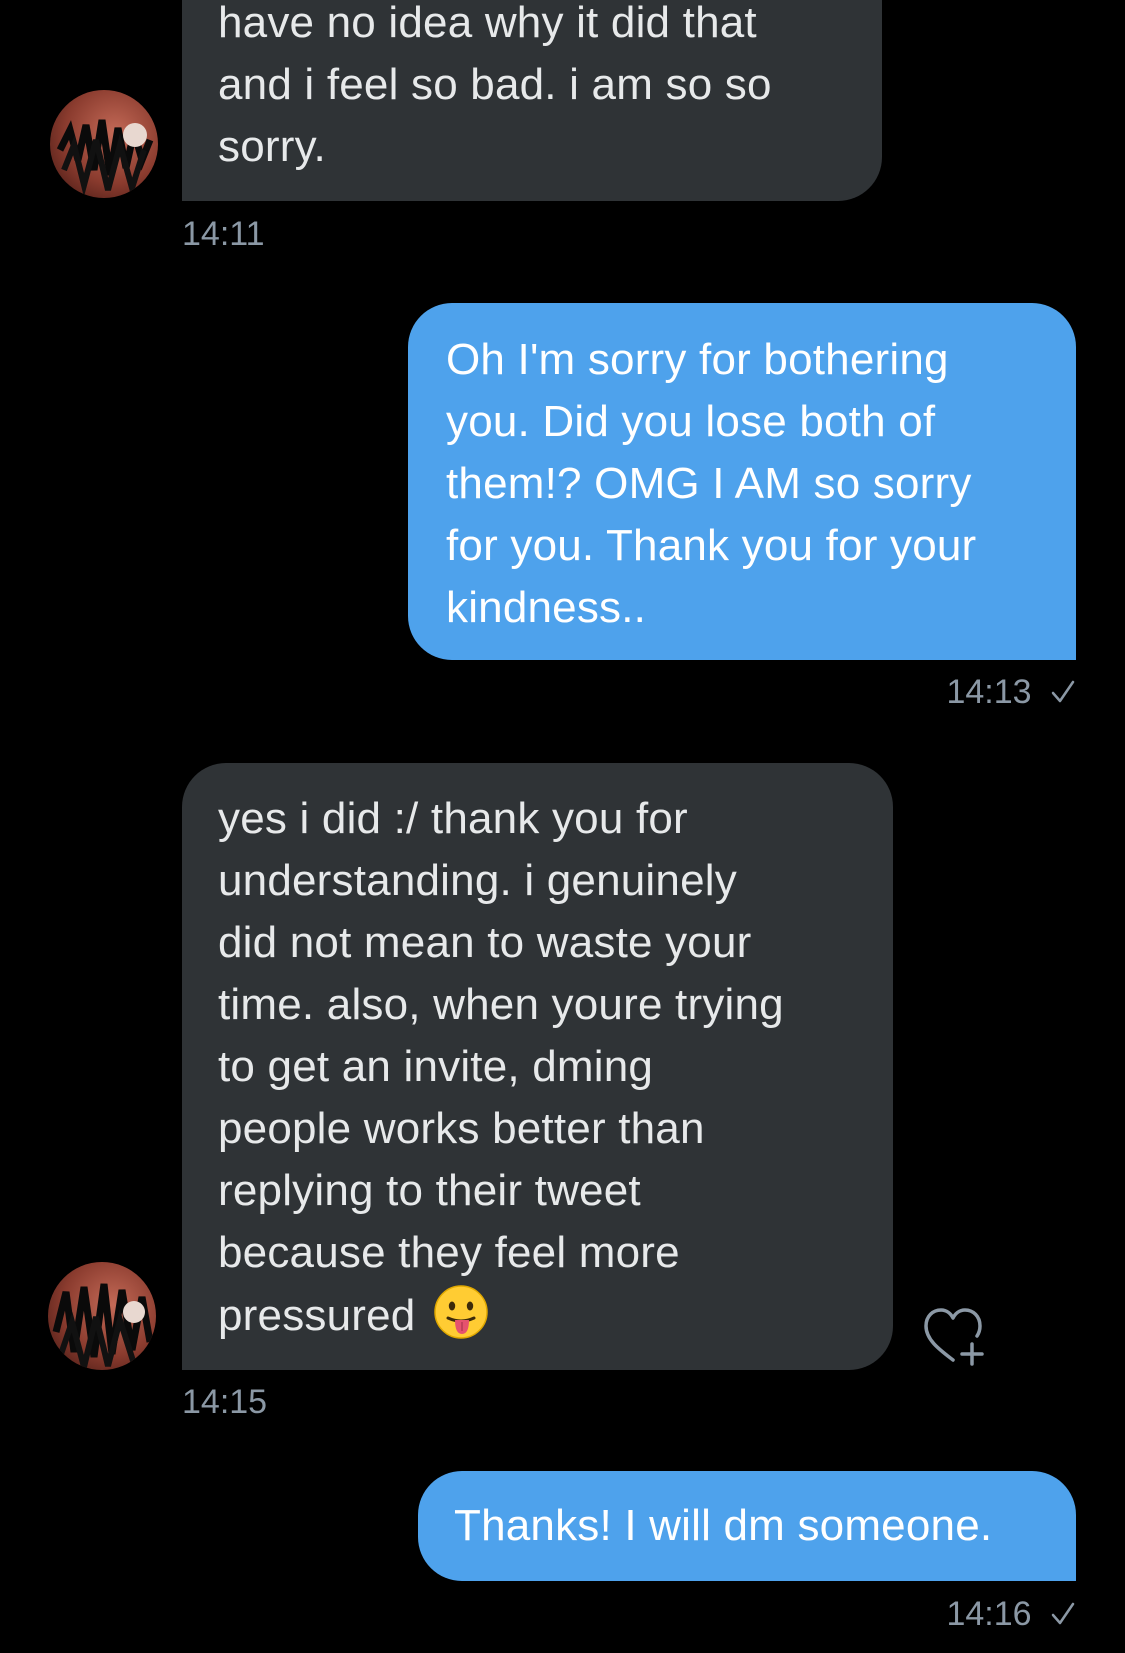 This screenshot has width=1125, height=1653. I want to click on heart-plus-icon, so click(955, 1335).